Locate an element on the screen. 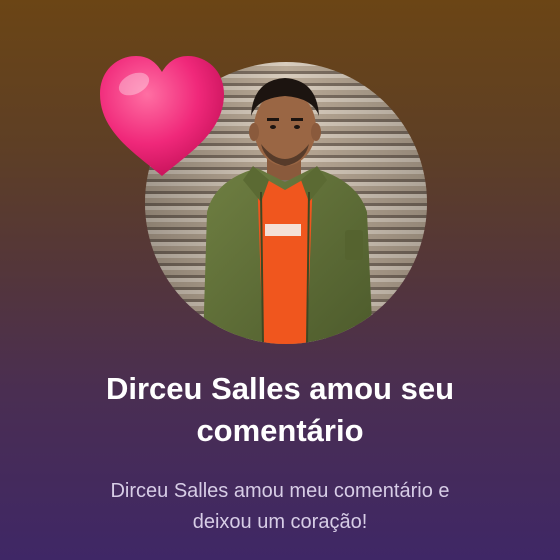  notification-message-line: deixou um coração! is located at coordinates (280, 522).